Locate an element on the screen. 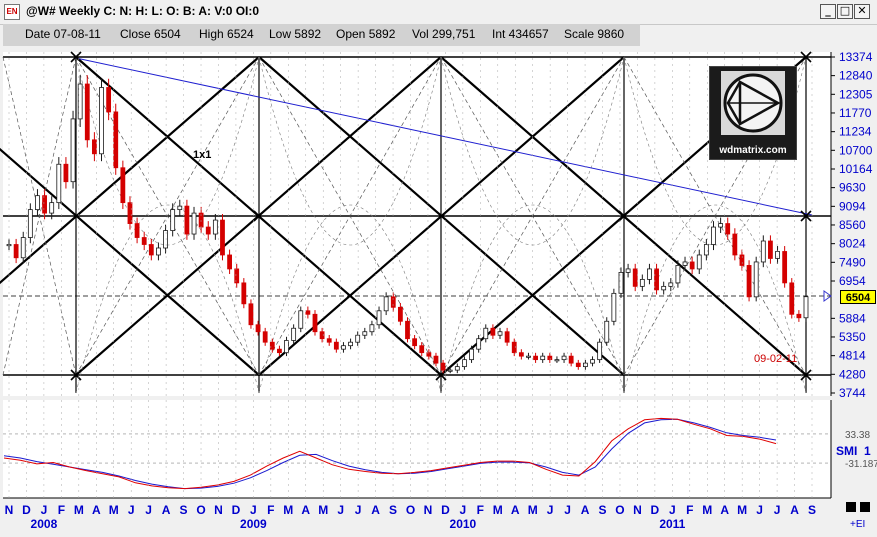 This screenshot has width=877, height=537. minimize-button: _ is located at coordinates (828, 11).